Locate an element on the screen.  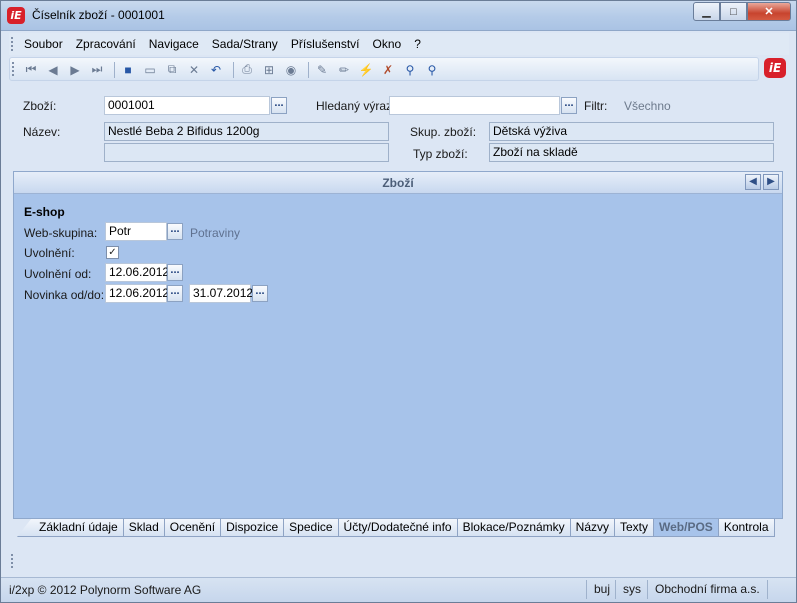
title-bar: iE Číselník zboží - 0001001 ▁ □ ✕ is located at coordinates (398, 16).